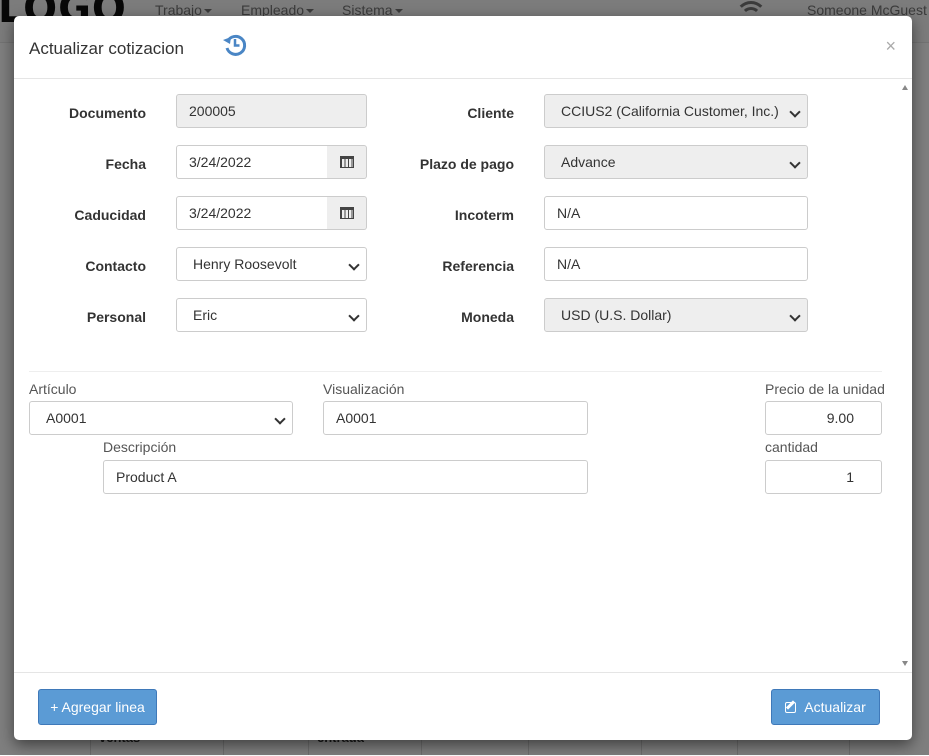 Image resolution: width=929 pixels, height=756 pixels. I want to click on add-line-label: + Agregar linea, so click(97, 707).